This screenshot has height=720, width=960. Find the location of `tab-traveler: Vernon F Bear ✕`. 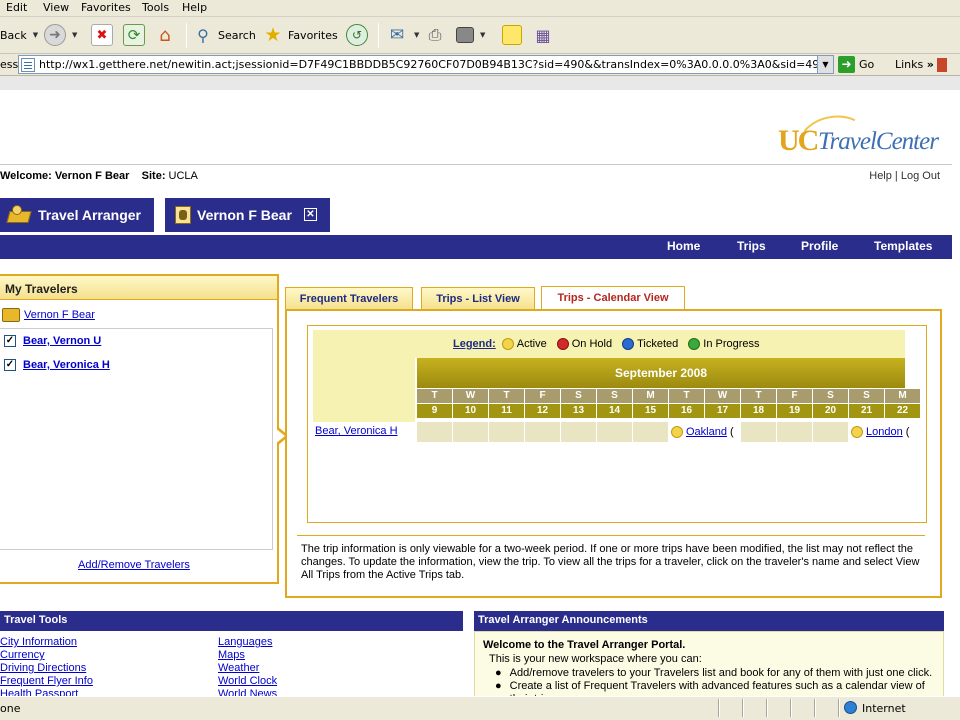

tab-traveler: Vernon F Bear ✕ is located at coordinates (247, 215).